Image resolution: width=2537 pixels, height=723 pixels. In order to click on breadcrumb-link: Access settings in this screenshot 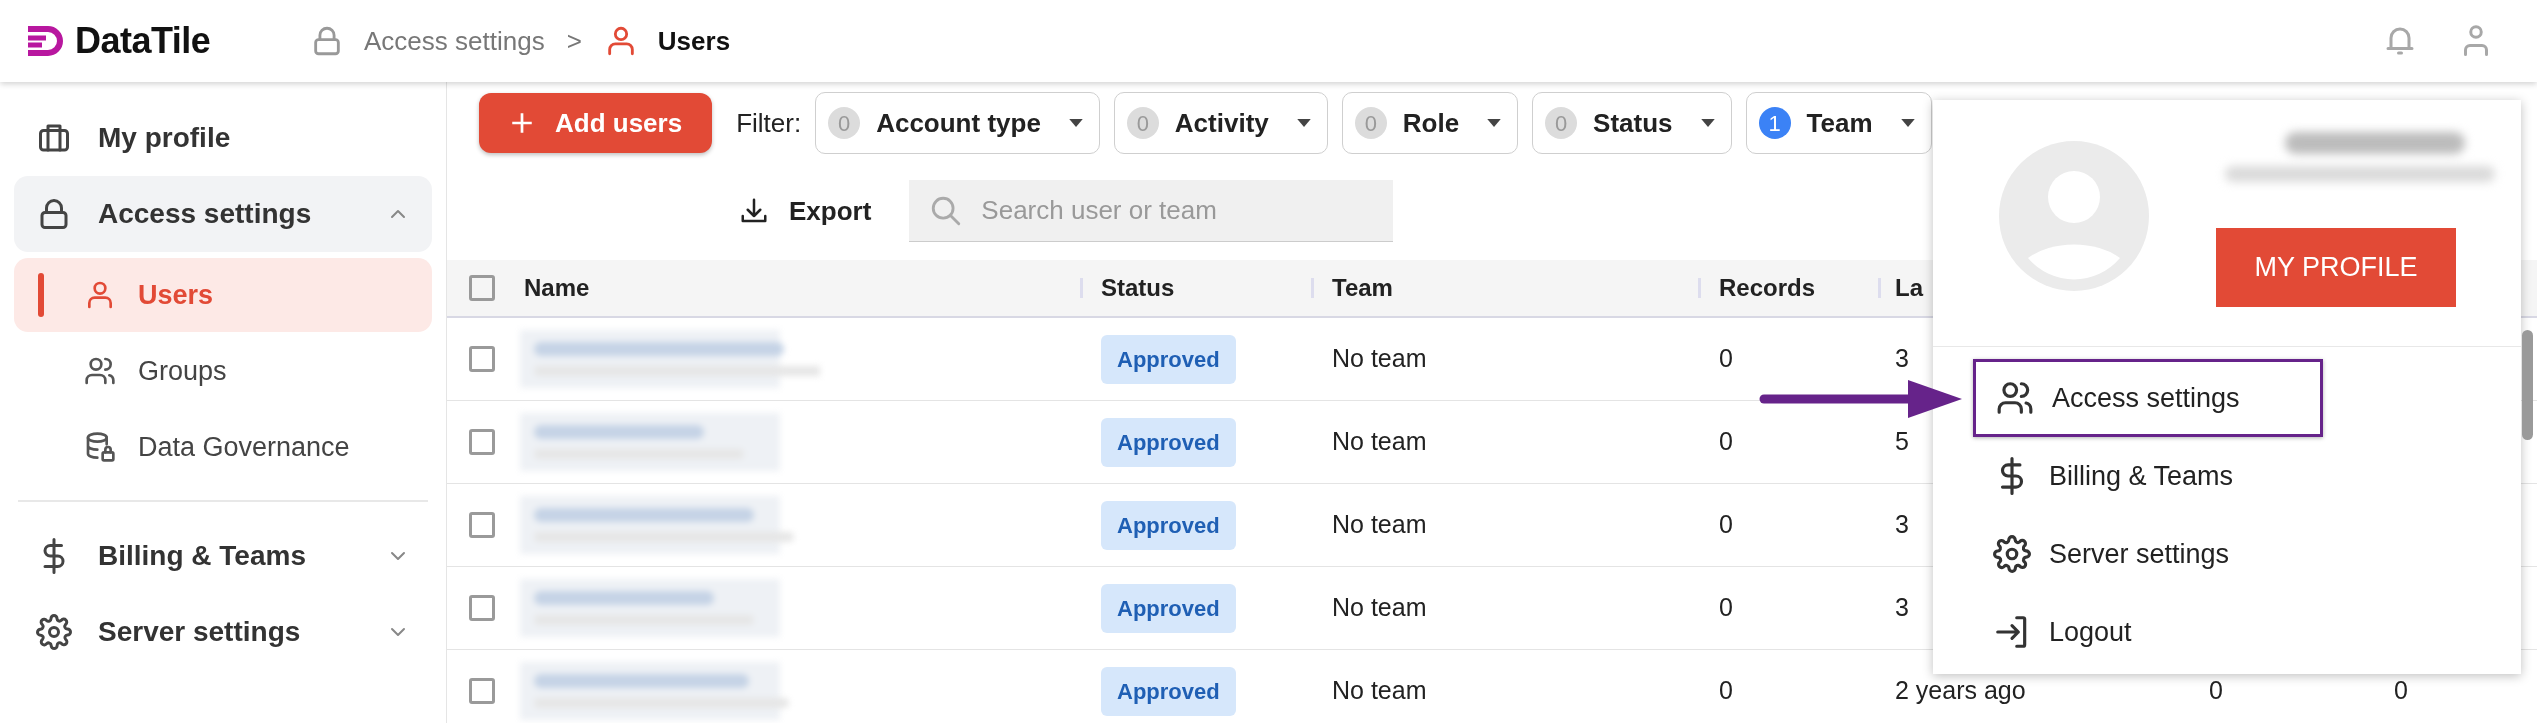, I will do `click(427, 41)`.